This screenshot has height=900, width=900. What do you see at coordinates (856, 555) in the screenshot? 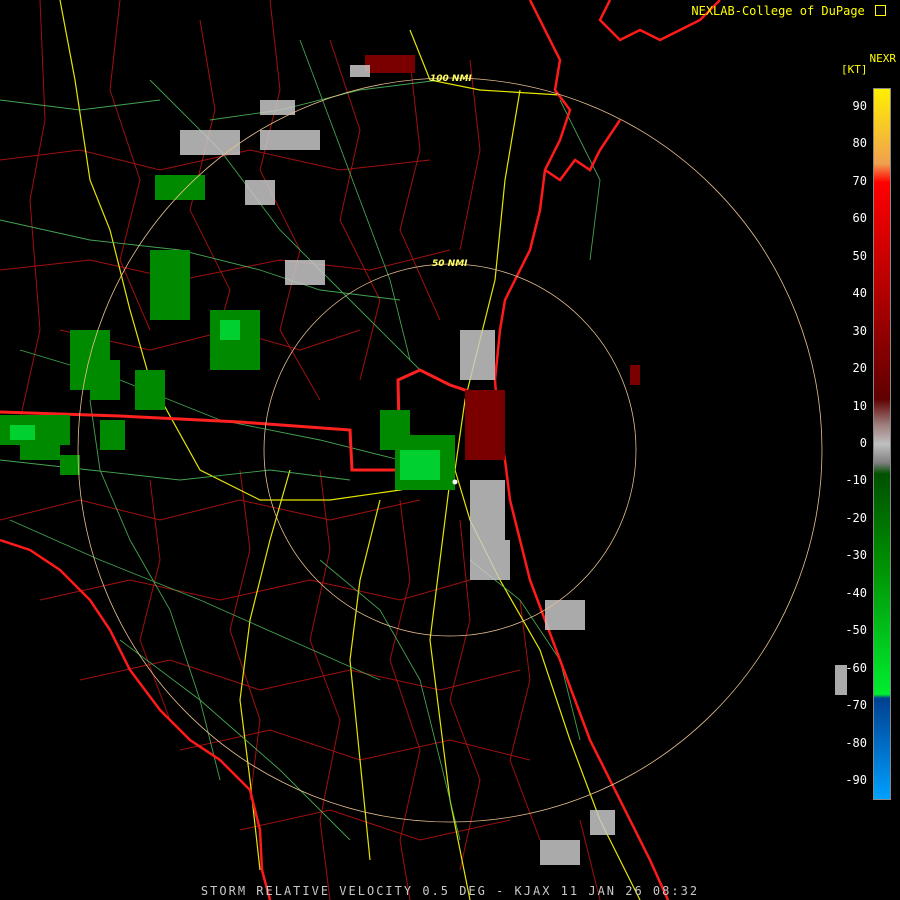
I see `legend-tick-label: -30` at bounding box center [856, 555].